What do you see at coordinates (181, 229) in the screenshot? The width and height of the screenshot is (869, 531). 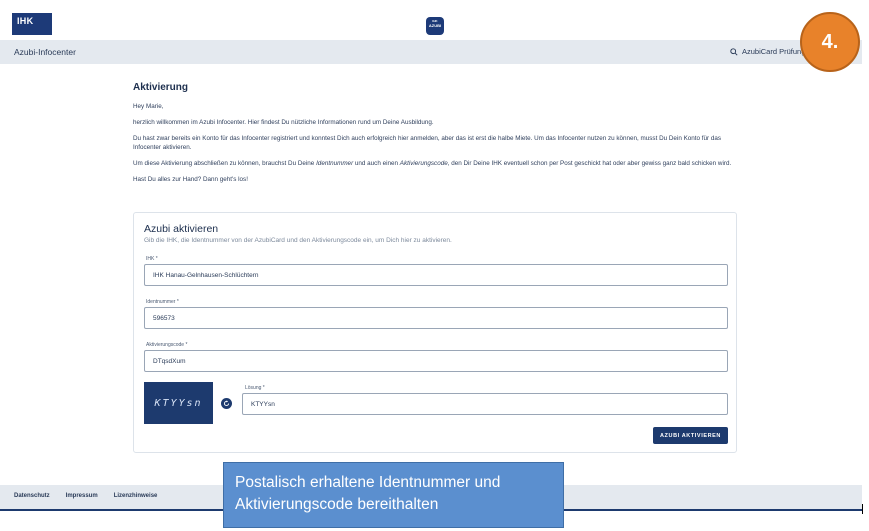 I see `form-title: Azubi aktivieren` at bounding box center [181, 229].